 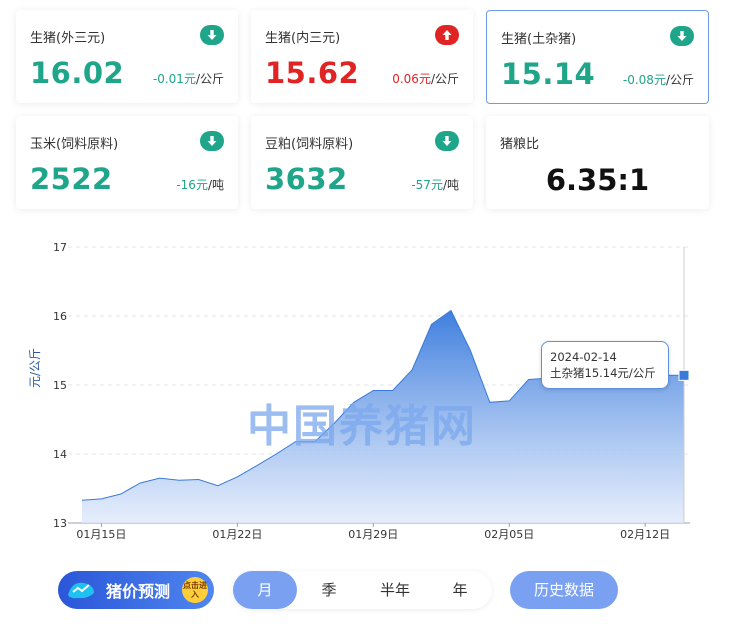 What do you see at coordinates (362, 426) in the screenshot?
I see `watermark: 中国养猪网` at bounding box center [362, 426].